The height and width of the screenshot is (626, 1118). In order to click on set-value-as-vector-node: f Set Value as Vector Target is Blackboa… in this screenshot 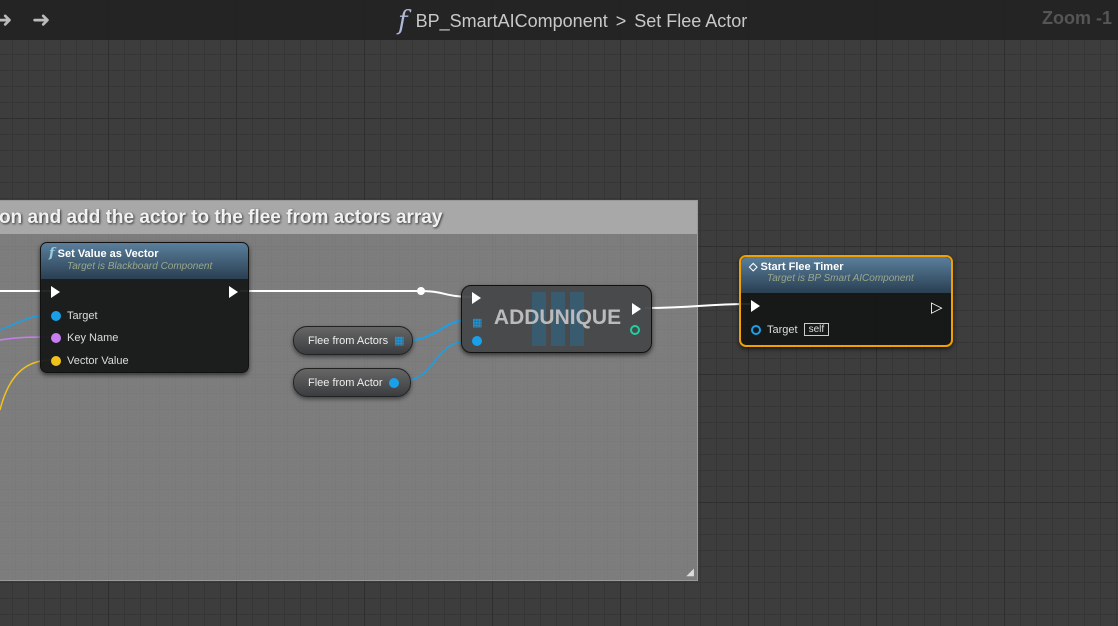, I will do `click(144, 307)`.